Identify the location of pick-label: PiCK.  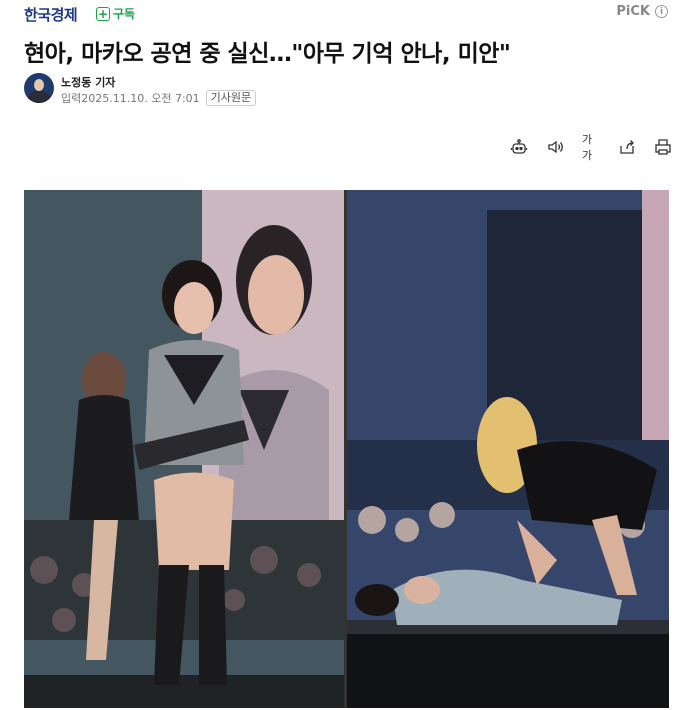
(633, 11).